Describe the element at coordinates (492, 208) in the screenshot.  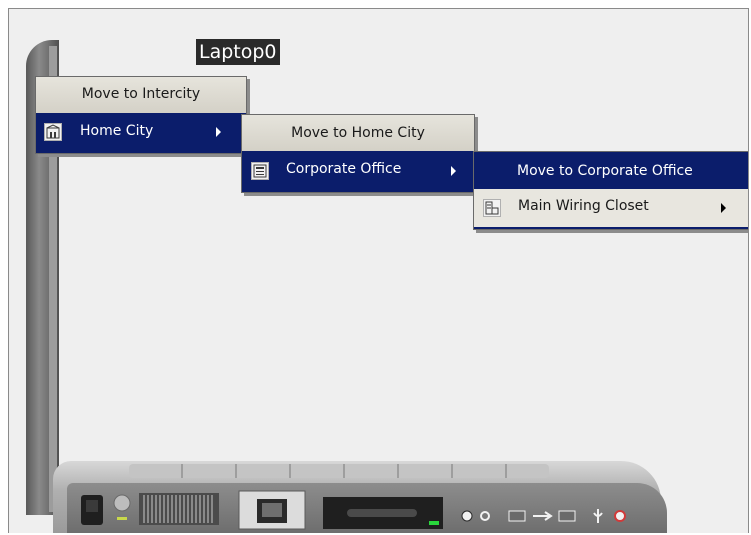
I see `wiring-closet-icon` at that location.